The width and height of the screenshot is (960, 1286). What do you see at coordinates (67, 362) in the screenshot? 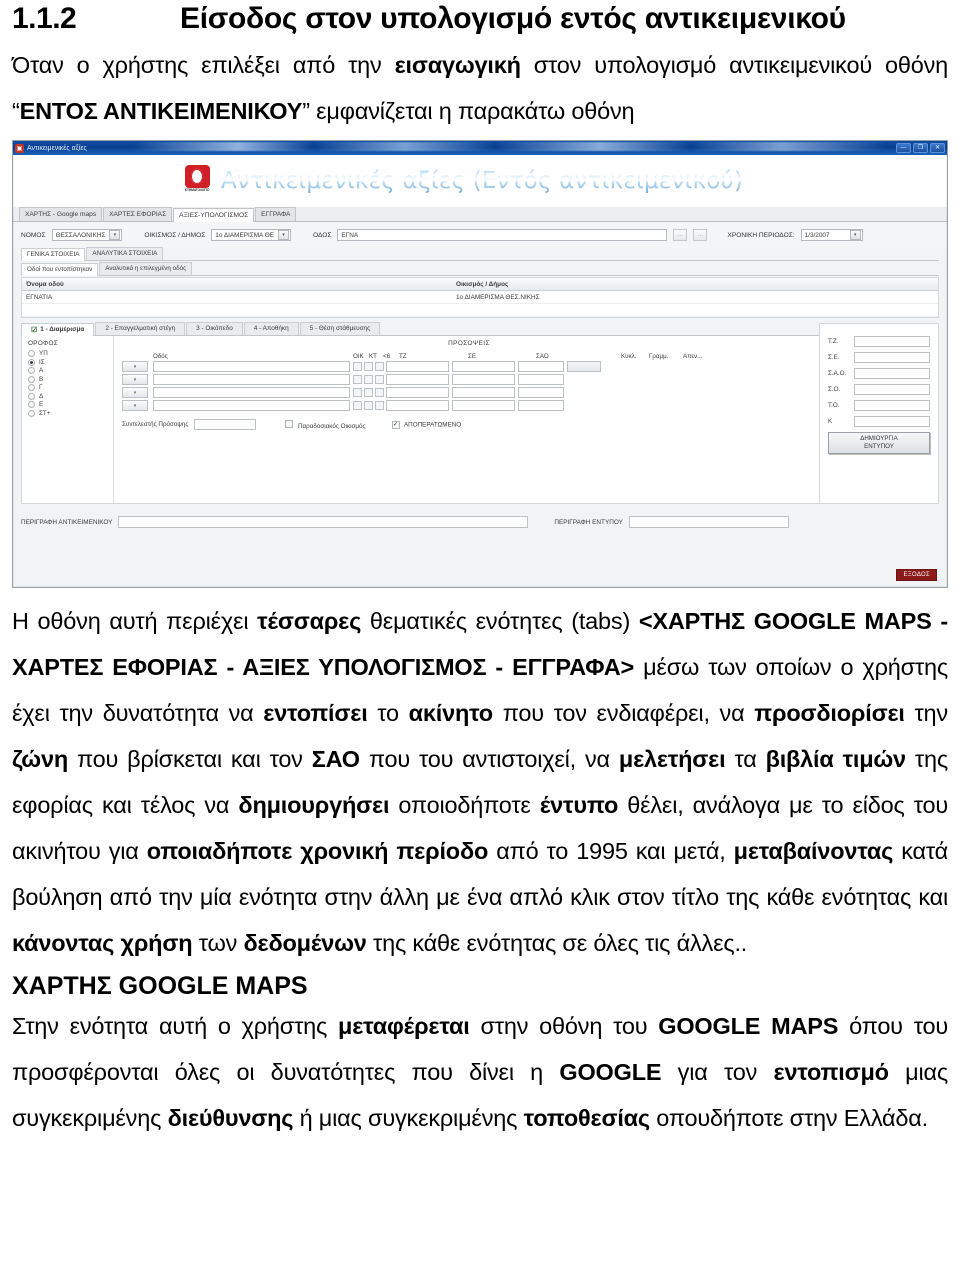
I see `floor-option-is: ΙΣ` at bounding box center [67, 362].